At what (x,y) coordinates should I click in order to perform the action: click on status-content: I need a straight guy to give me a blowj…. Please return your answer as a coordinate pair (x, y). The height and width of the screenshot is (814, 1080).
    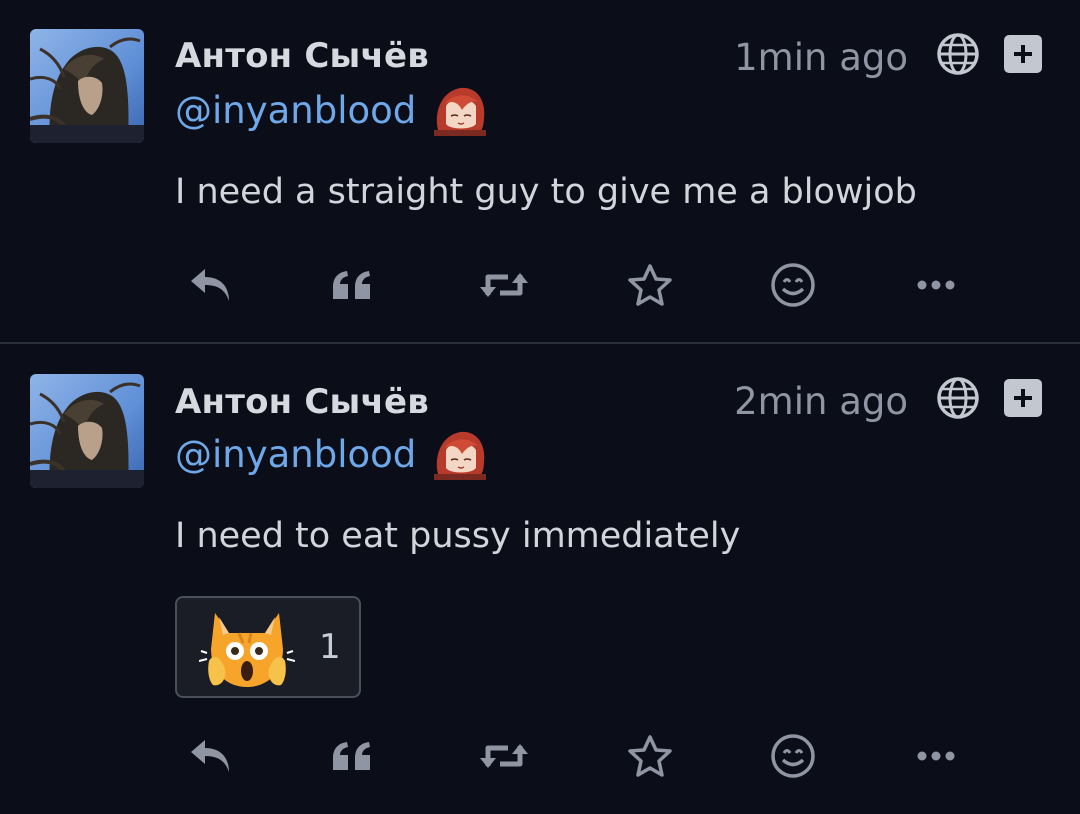
    Looking at the image, I should click on (546, 192).